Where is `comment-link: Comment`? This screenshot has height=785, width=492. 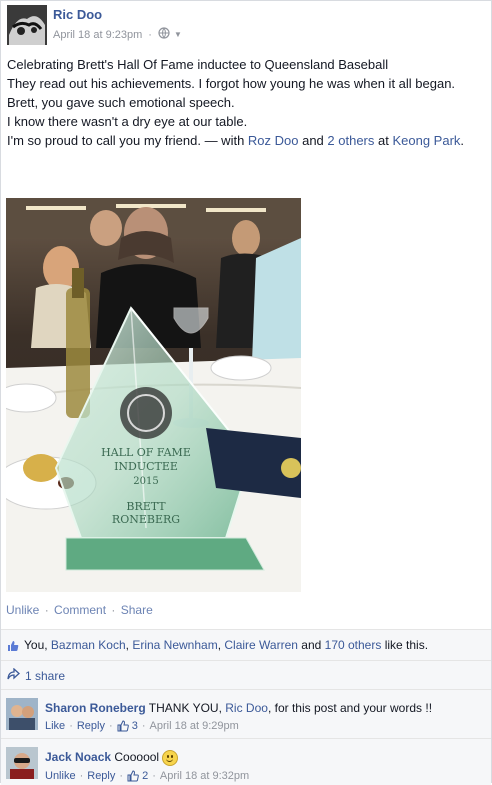
comment-link: Comment is located at coordinates (80, 610).